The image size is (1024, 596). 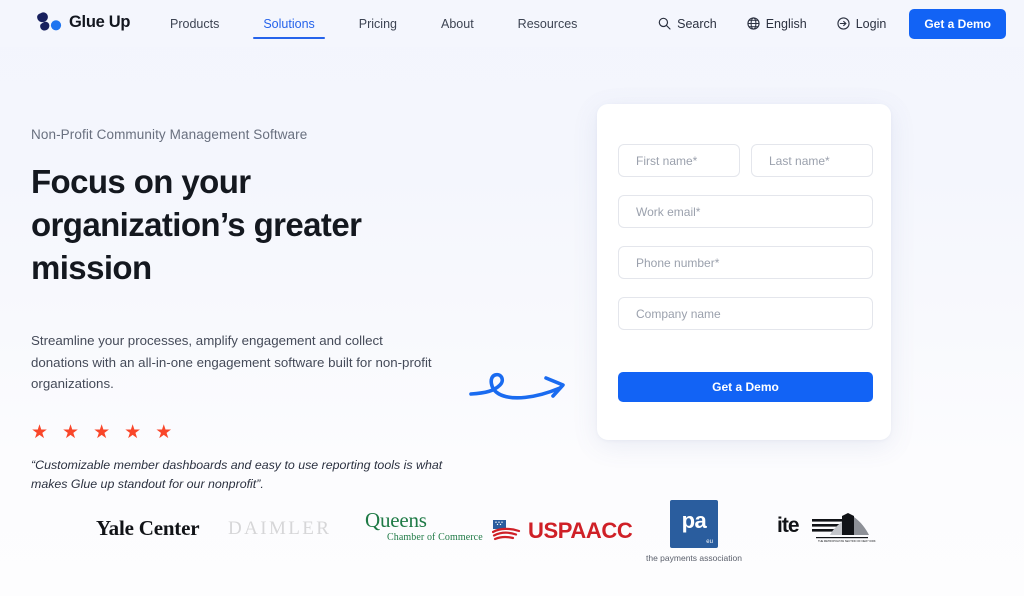 I want to click on nav-item-resources: Resources, so click(x=548, y=23).